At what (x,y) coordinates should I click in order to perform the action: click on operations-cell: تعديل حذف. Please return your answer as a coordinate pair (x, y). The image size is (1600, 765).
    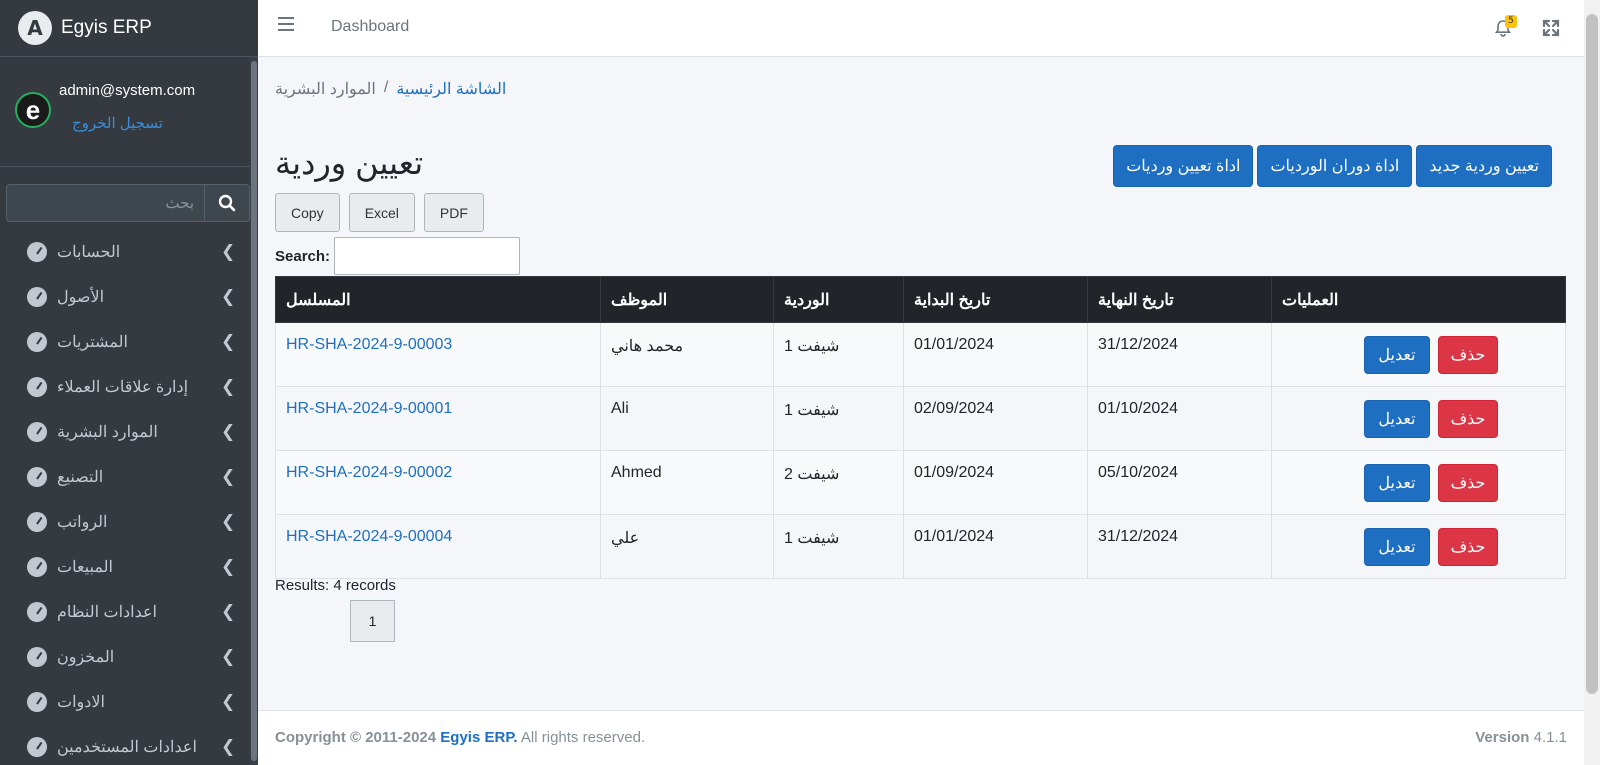
    Looking at the image, I should click on (1418, 354).